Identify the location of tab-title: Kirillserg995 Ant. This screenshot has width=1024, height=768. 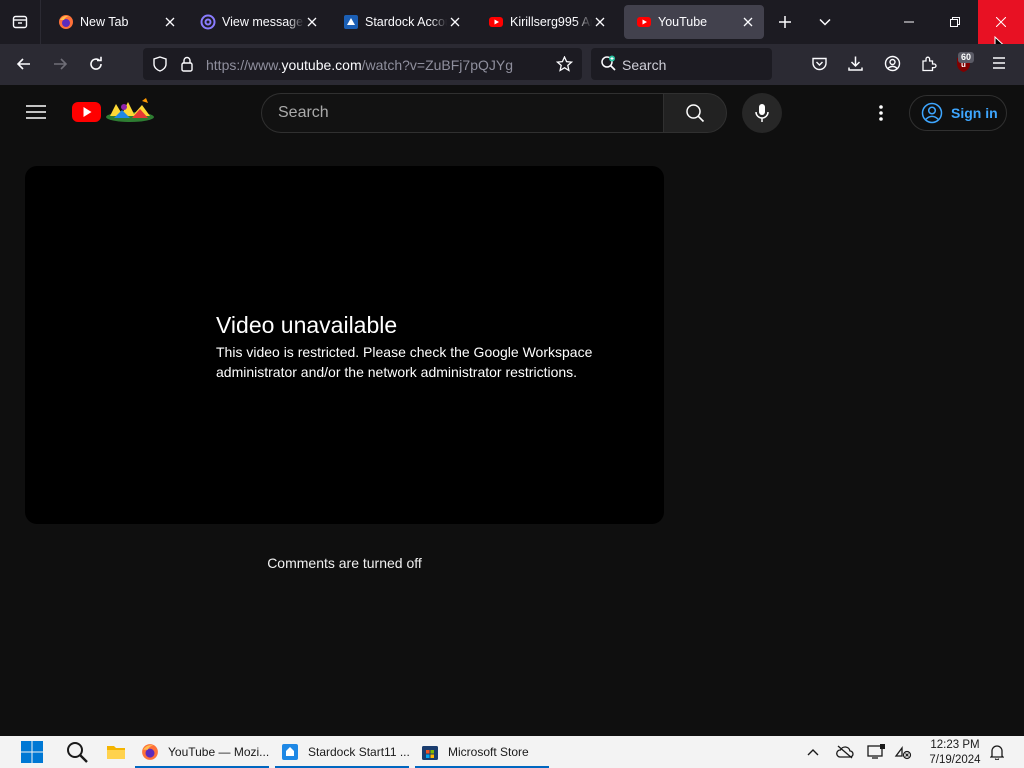
(551, 22).